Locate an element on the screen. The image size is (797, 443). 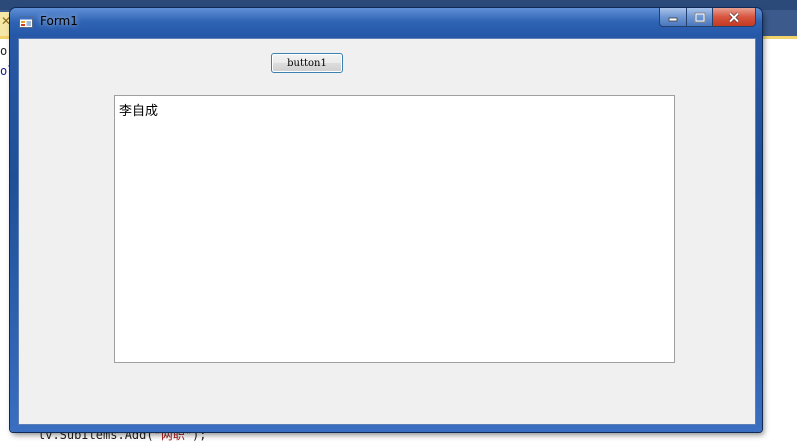
form-icon is located at coordinates (26, 22).